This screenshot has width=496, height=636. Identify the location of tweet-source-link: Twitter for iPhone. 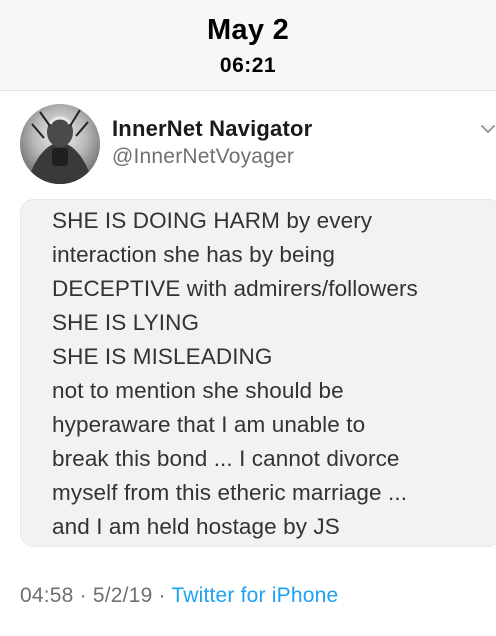
(254, 595).